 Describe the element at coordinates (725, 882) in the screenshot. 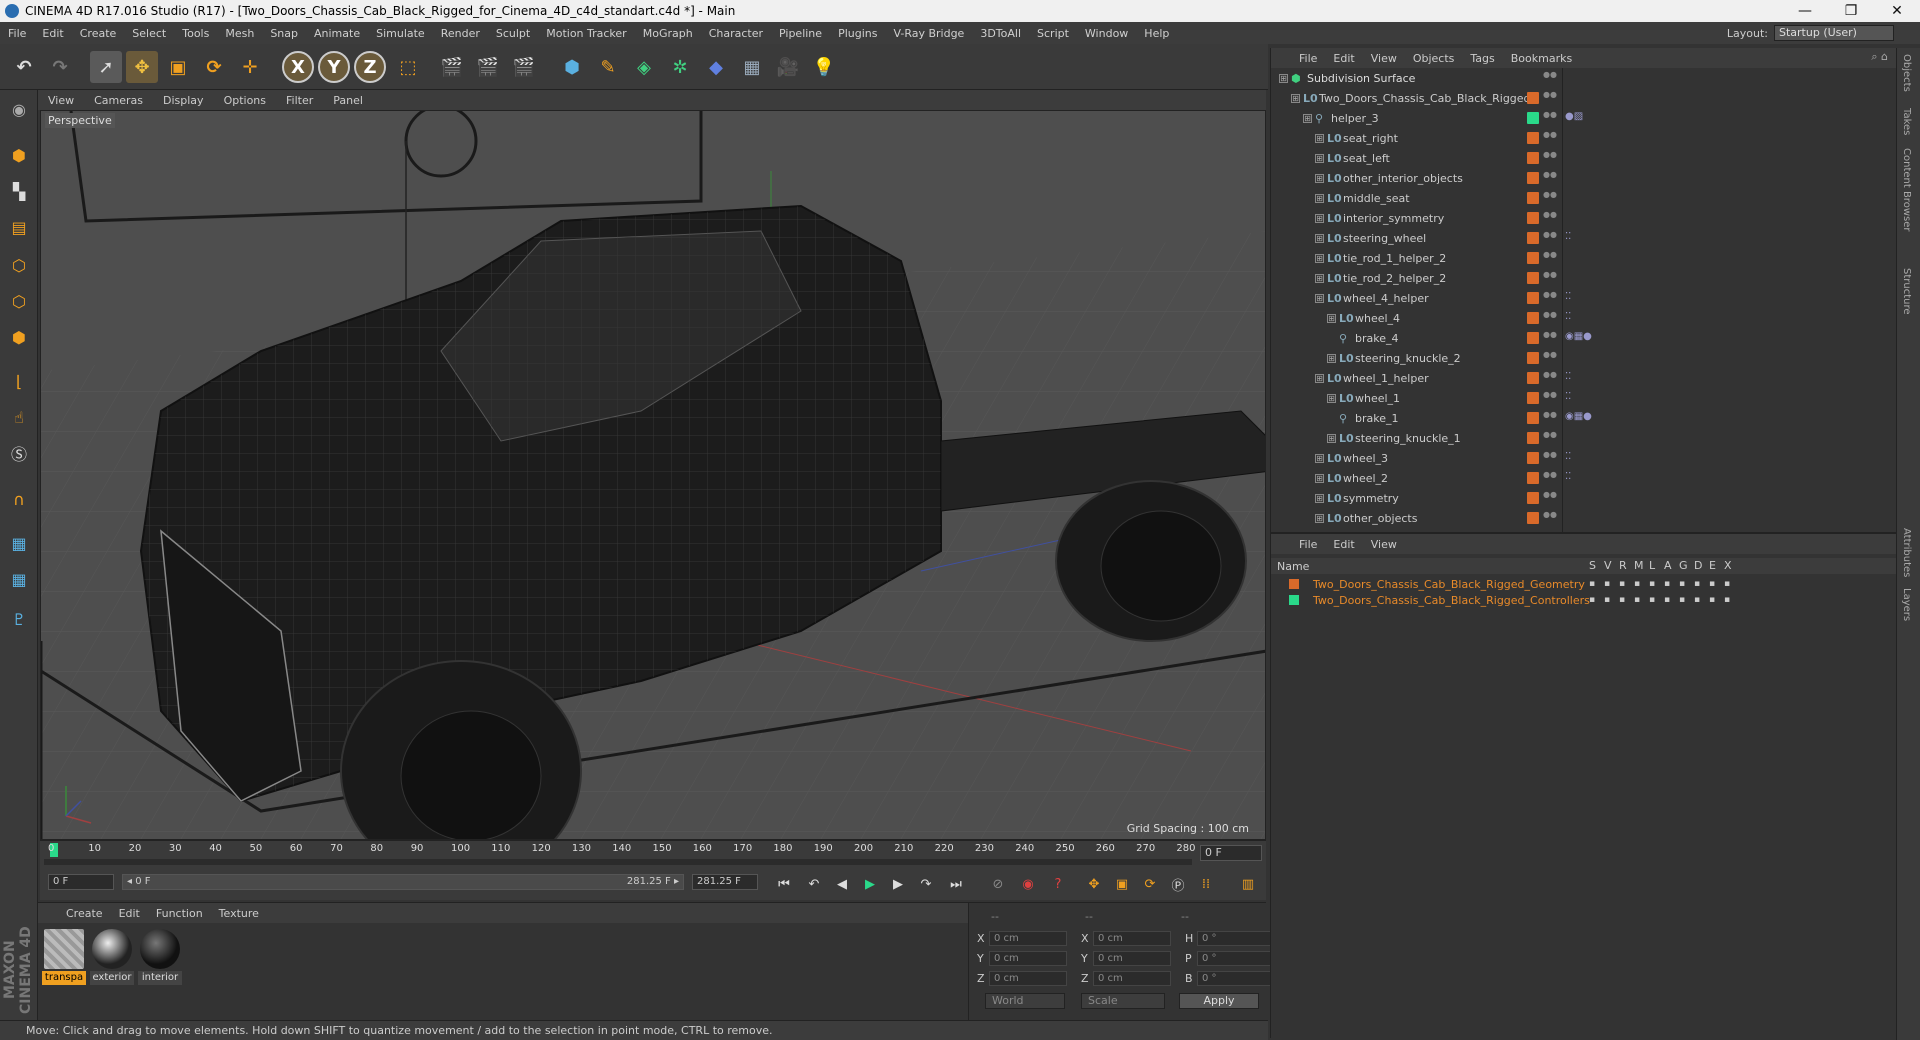

I see `end-frame-field: 281.25 F` at that location.